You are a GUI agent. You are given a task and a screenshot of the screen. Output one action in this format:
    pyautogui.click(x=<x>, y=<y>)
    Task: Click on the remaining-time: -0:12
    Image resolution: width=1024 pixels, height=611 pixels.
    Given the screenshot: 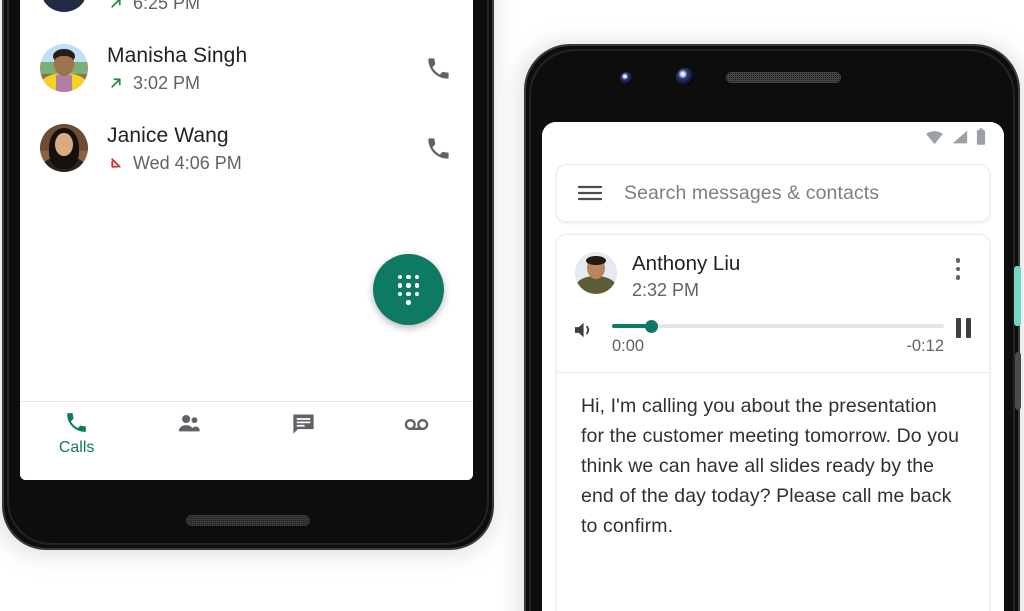 What is the action you would take?
    pyautogui.click(x=925, y=346)
    